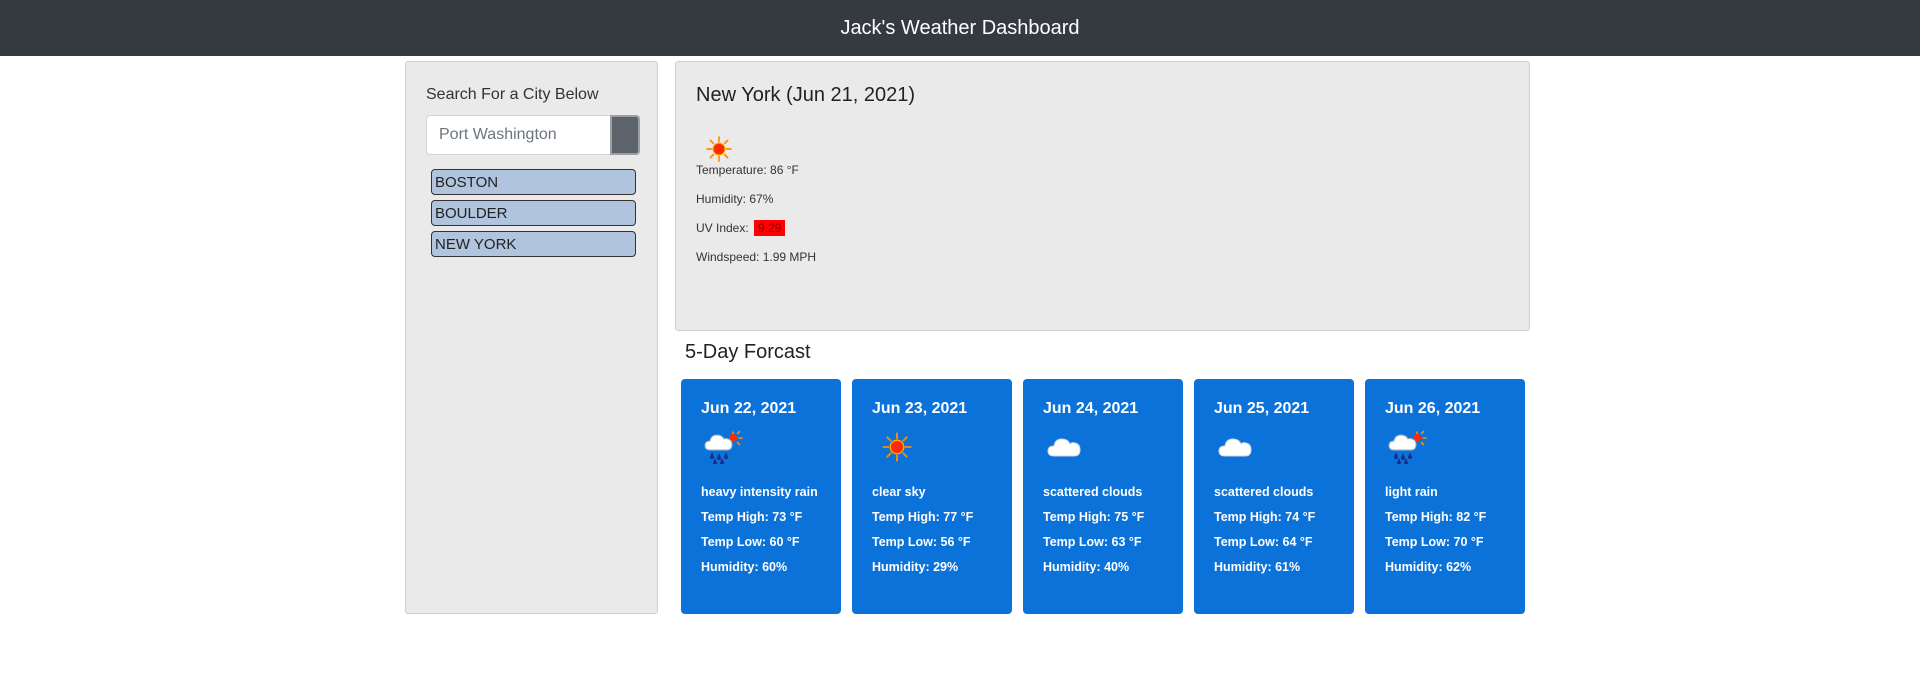  I want to click on forecast-date: Jun 26, 2021, so click(1433, 408).